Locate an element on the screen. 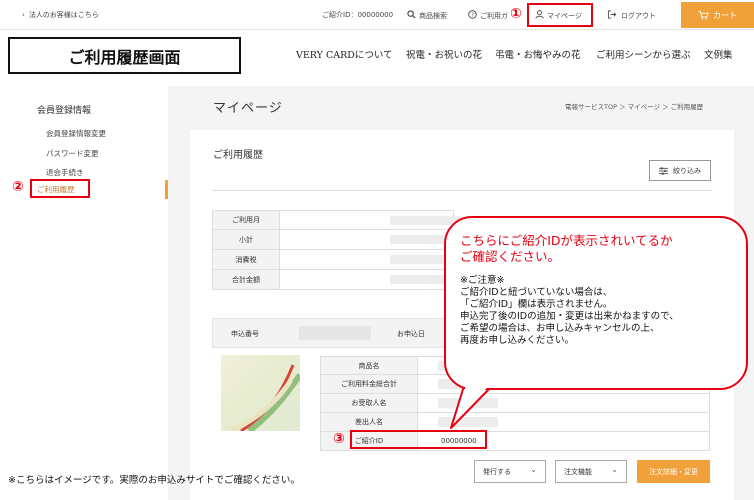  card-design-image is located at coordinates (264, 397).